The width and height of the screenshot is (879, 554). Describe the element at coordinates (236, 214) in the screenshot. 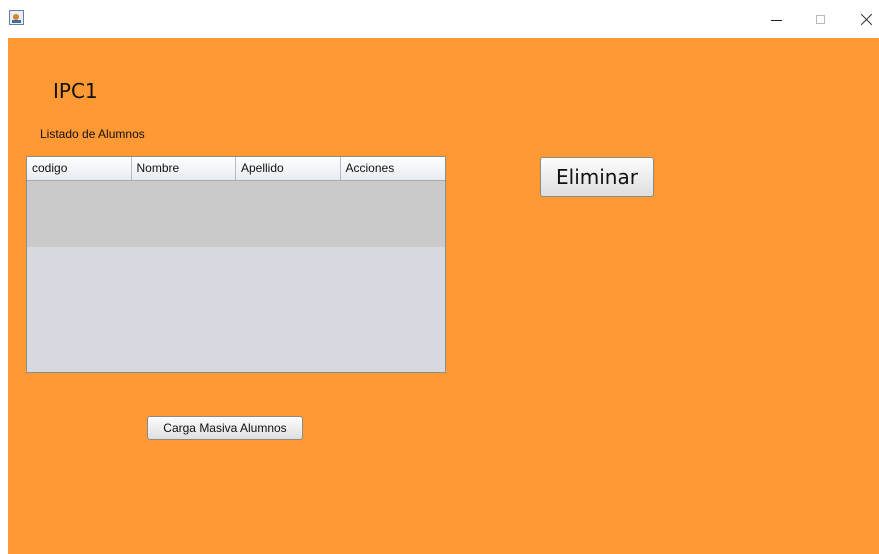

I see `table-row` at that location.